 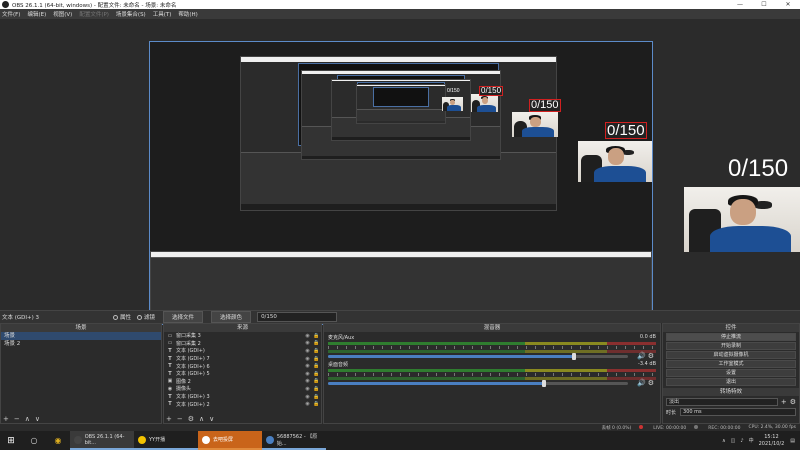 What do you see at coordinates (36, 14) in the screenshot?
I see `menu-item: 编辑(E)` at bounding box center [36, 14].